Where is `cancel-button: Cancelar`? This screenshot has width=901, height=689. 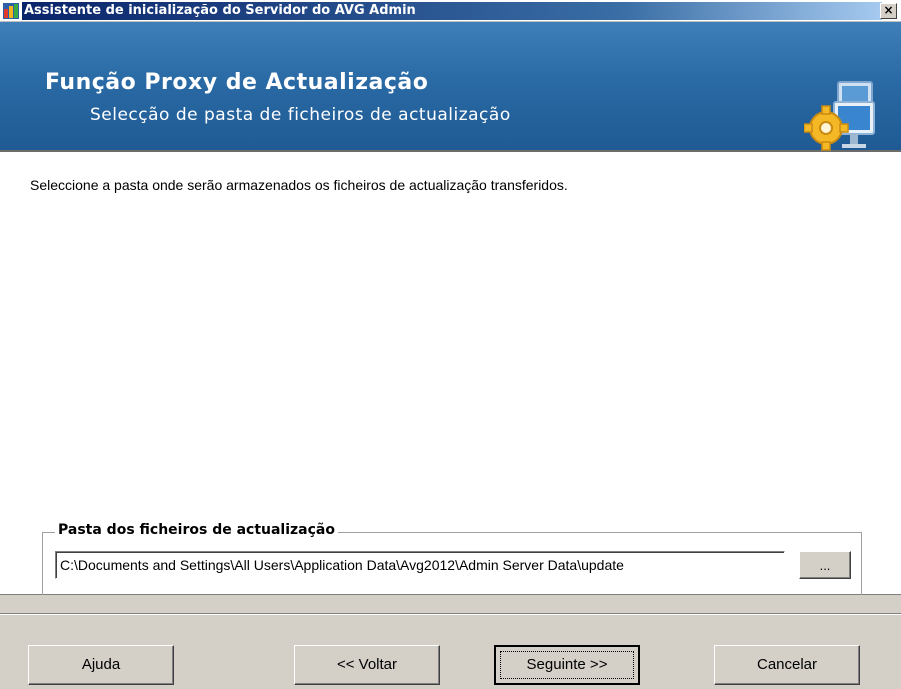 cancel-button: Cancelar is located at coordinates (787, 665).